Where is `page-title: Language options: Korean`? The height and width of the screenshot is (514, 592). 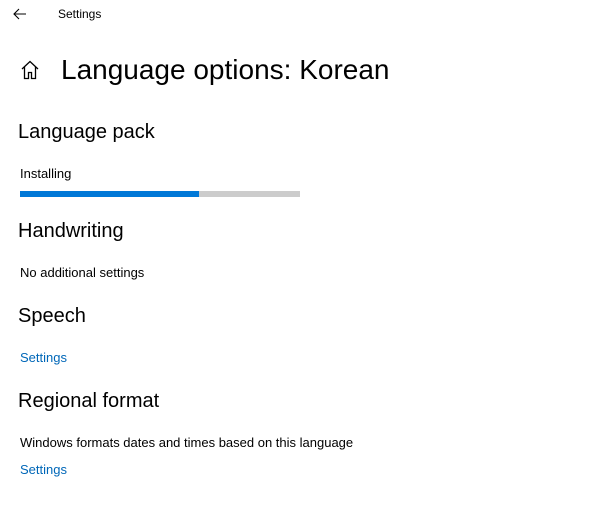 page-title: Language options: Korean is located at coordinates (225, 69).